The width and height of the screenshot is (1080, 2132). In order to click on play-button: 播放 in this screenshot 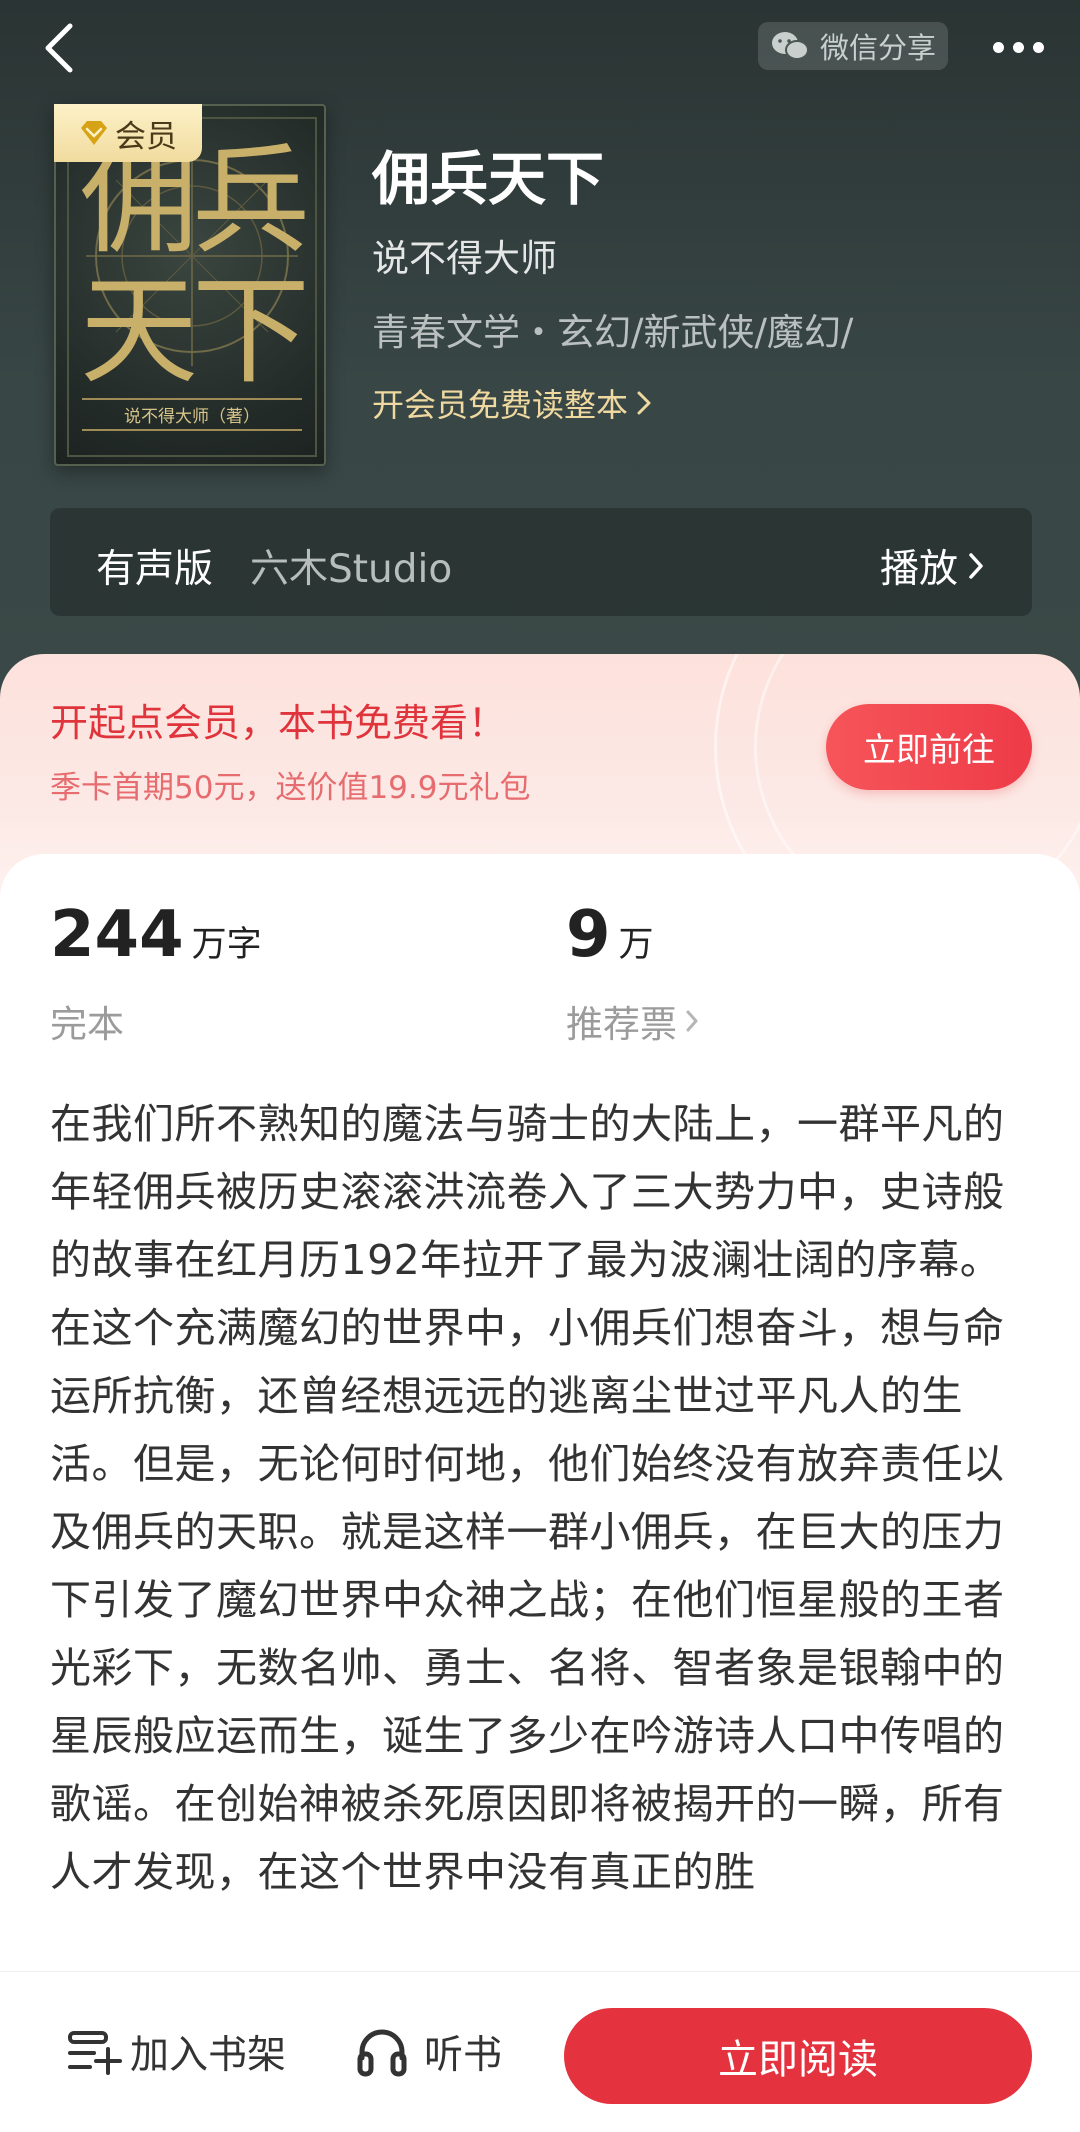, I will do `click(932, 566)`.